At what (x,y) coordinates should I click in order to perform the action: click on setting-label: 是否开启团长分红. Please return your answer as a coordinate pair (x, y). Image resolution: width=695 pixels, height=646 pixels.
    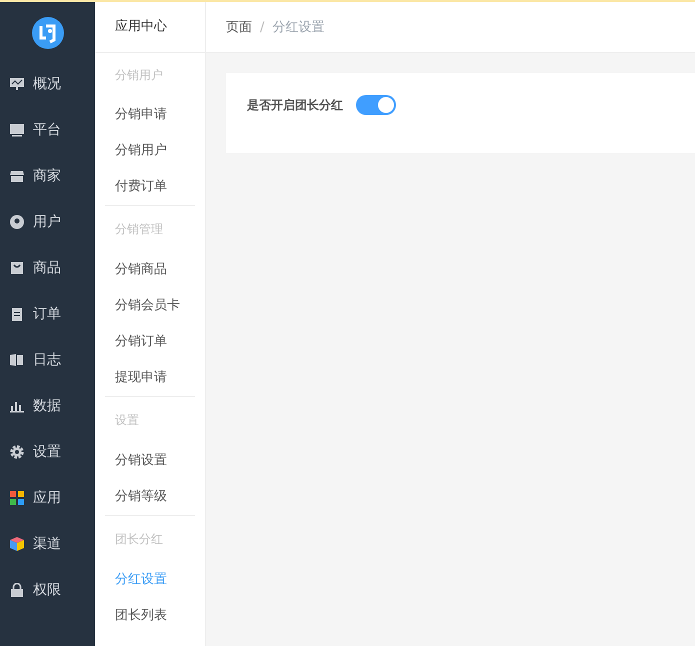
    Looking at the image, I should click on (295, 105).